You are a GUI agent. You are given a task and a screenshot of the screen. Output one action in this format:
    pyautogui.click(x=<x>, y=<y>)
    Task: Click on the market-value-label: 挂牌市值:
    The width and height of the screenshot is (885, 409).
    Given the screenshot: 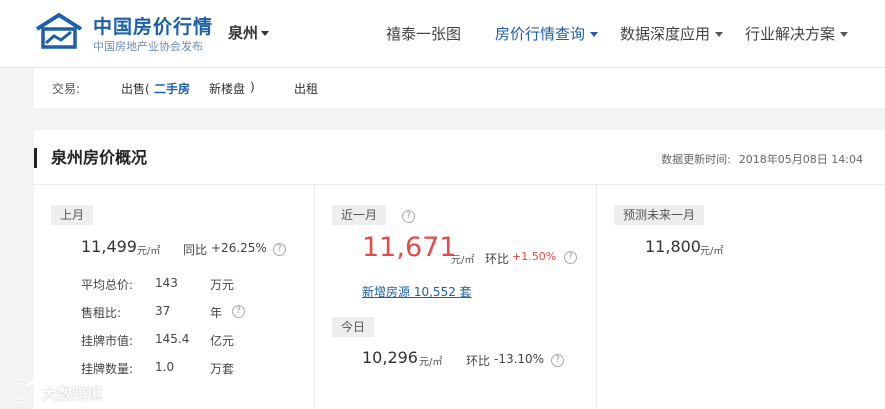 What is the action you would take?
    pyautogui.click(x=107, y=341)
    